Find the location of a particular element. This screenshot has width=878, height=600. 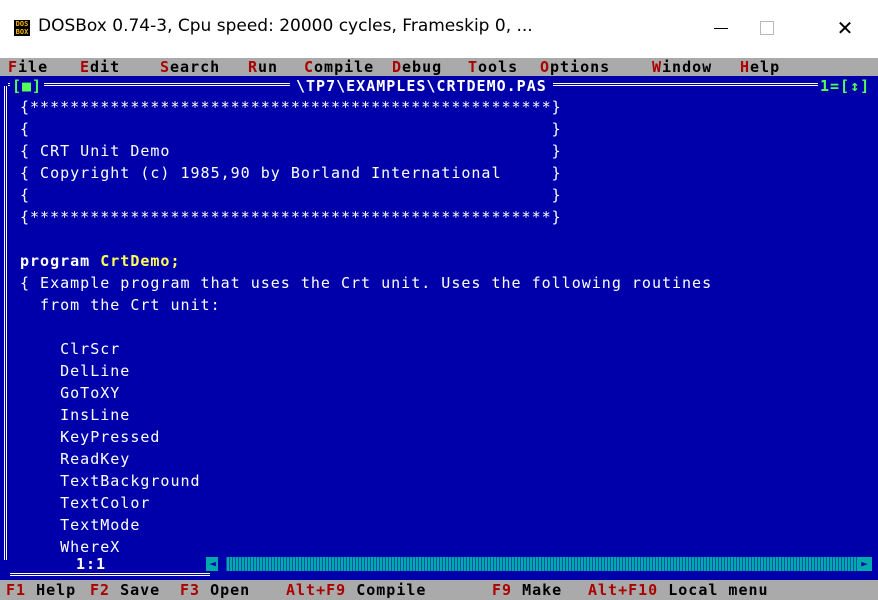

status-help: F1 Help is located at coordinates (41, 590).